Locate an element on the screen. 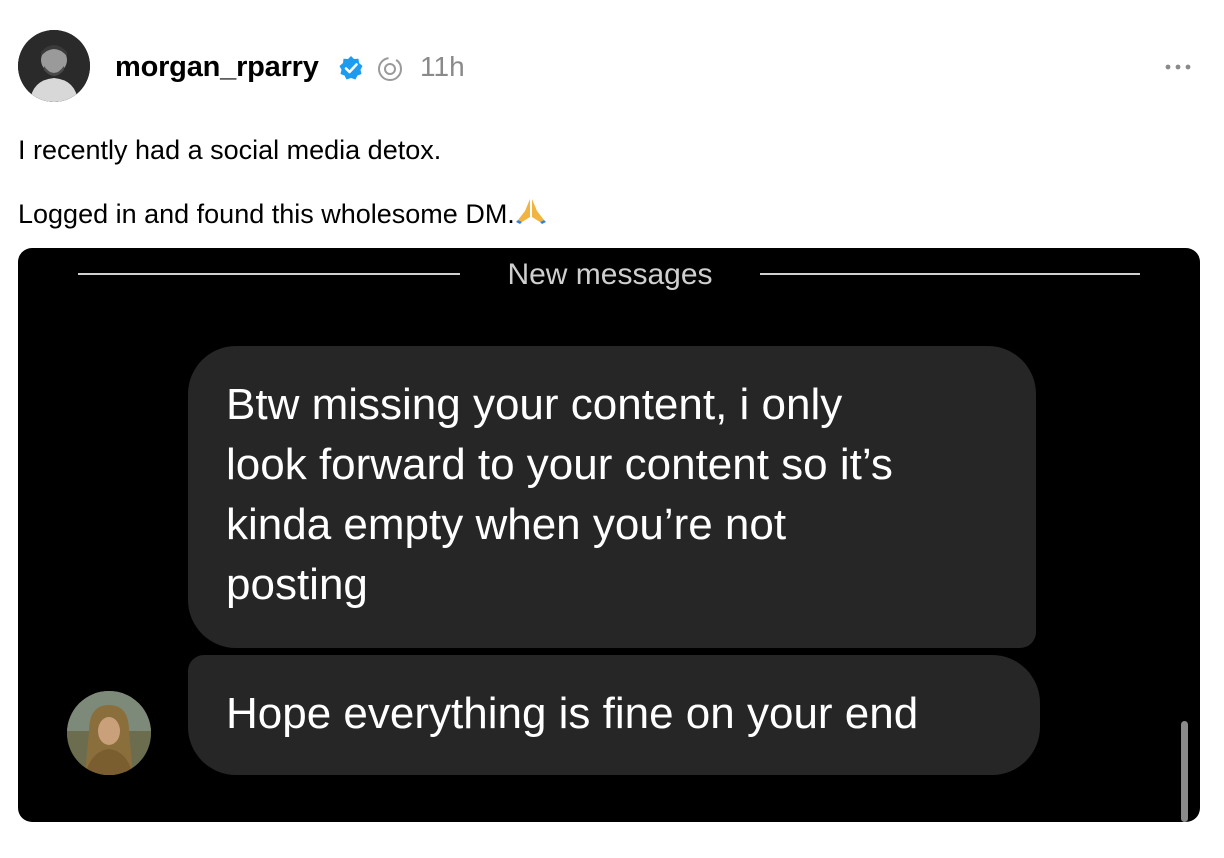 This screenshot has width=1224, height=858. message-line: Btw missing your content, i only is located at coordinates (534, 404).